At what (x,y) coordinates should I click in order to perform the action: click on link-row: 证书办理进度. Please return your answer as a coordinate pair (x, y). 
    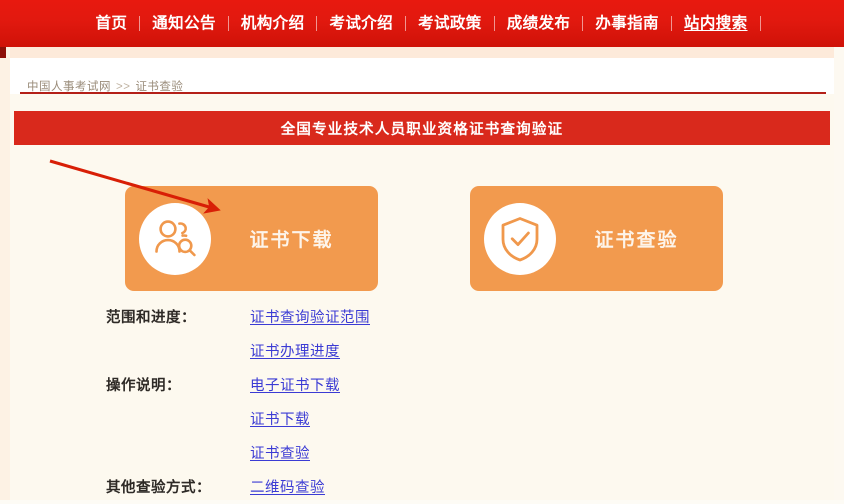
    Looking at the image, I should click on (412, 351).